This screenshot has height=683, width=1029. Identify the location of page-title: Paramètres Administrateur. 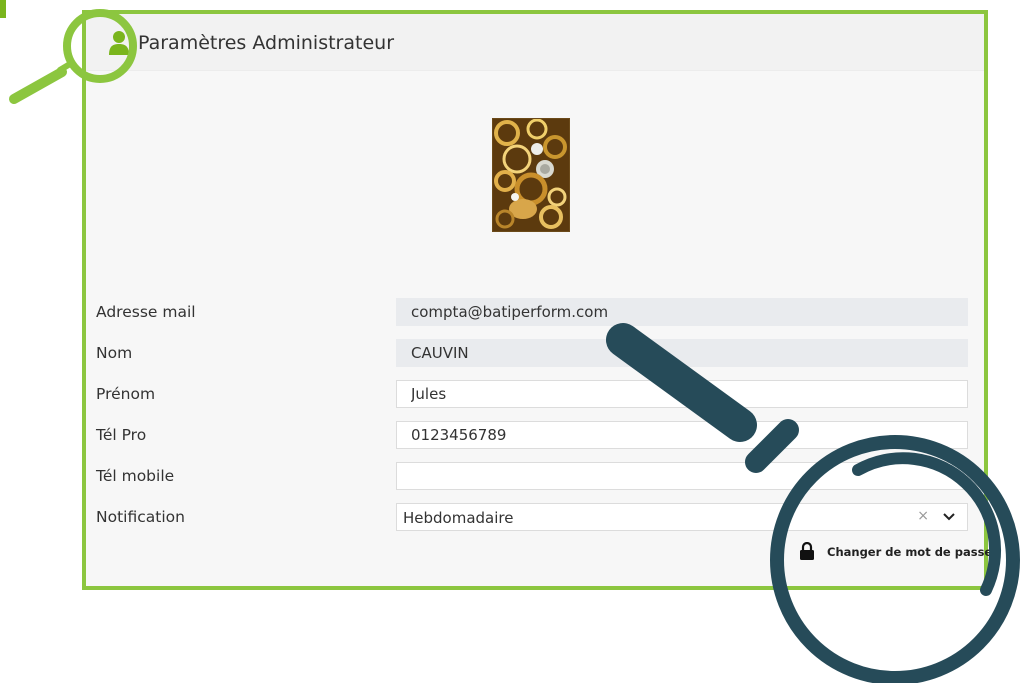
(266, 43).